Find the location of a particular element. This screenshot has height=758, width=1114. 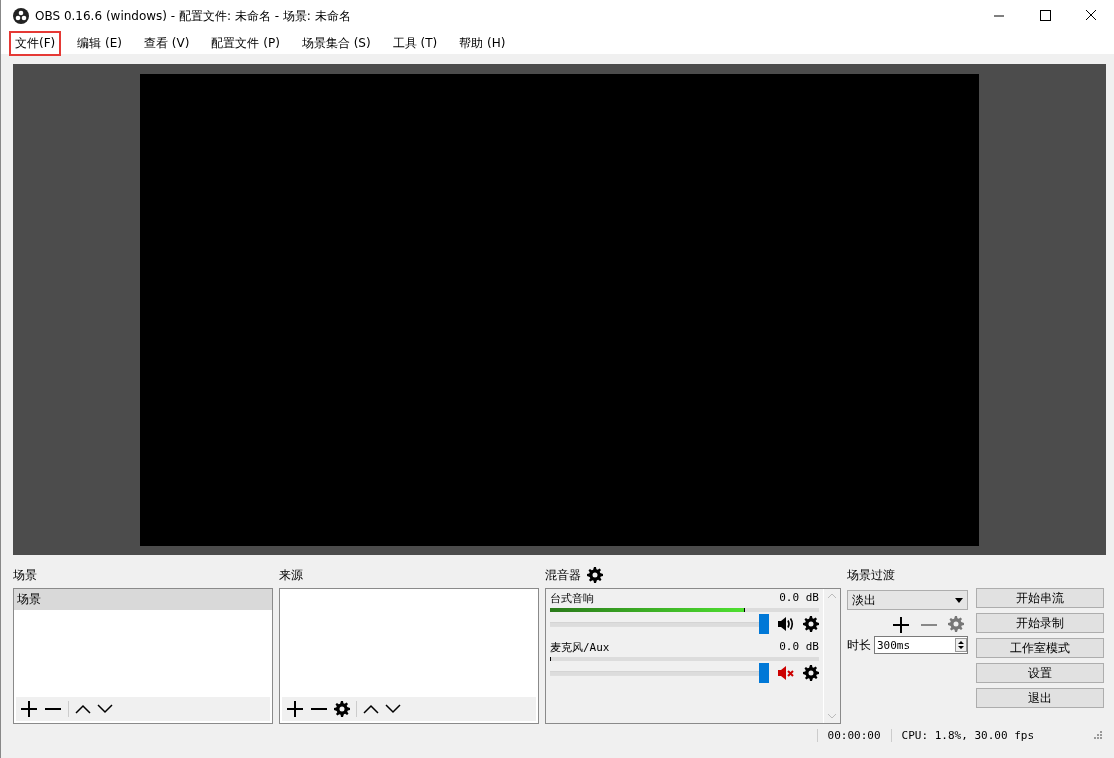

resize-grip-icon is located at coordinates (1098, 735).